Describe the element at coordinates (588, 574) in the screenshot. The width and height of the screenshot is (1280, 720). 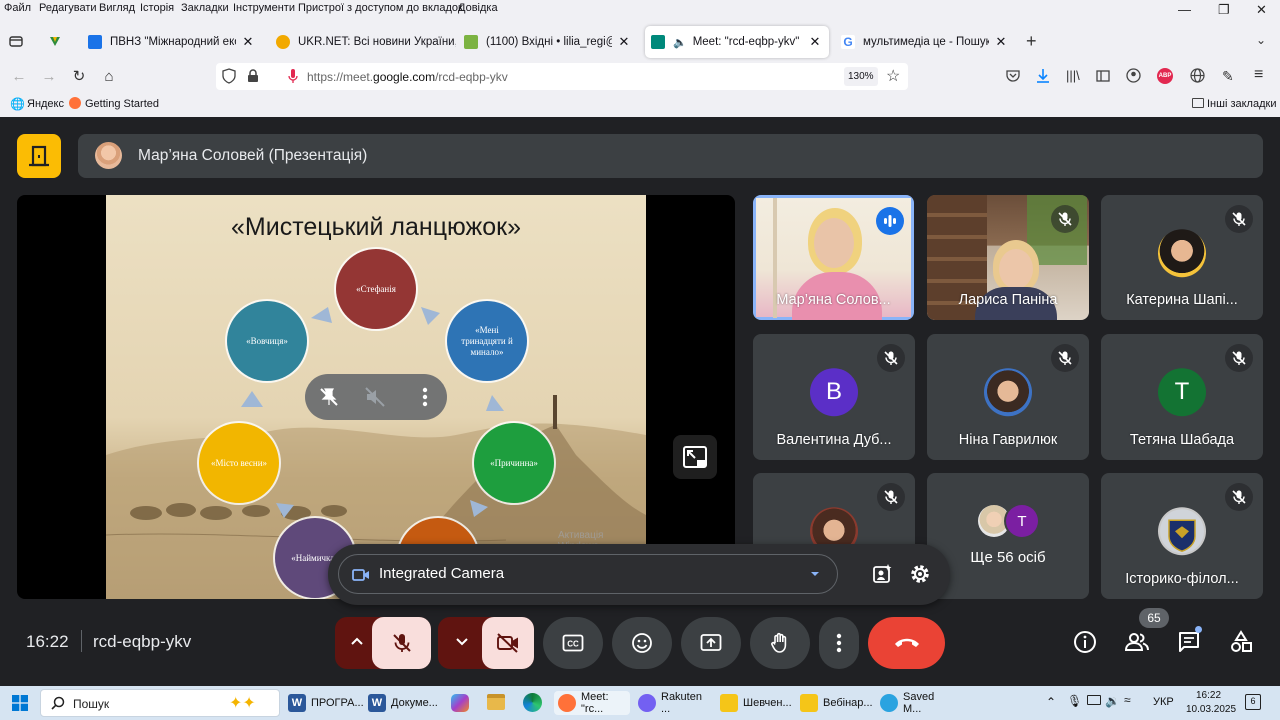
I see `camera-select: Integrated Camera` at that location.